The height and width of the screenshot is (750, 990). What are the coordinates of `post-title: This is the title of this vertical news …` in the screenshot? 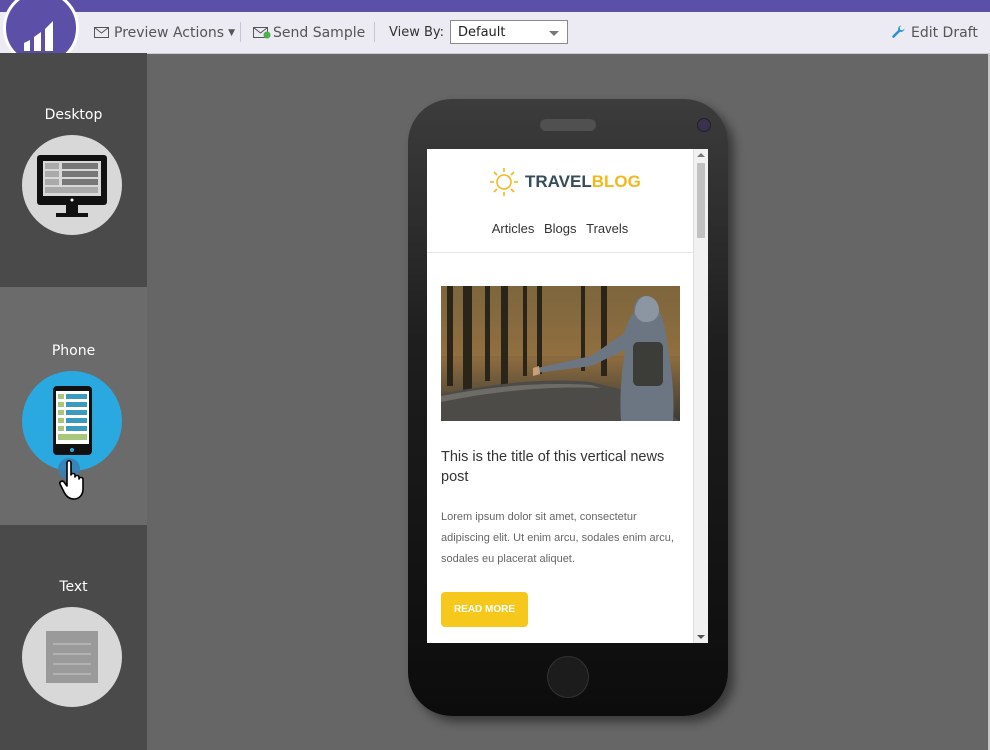 It's located at (553, 467).